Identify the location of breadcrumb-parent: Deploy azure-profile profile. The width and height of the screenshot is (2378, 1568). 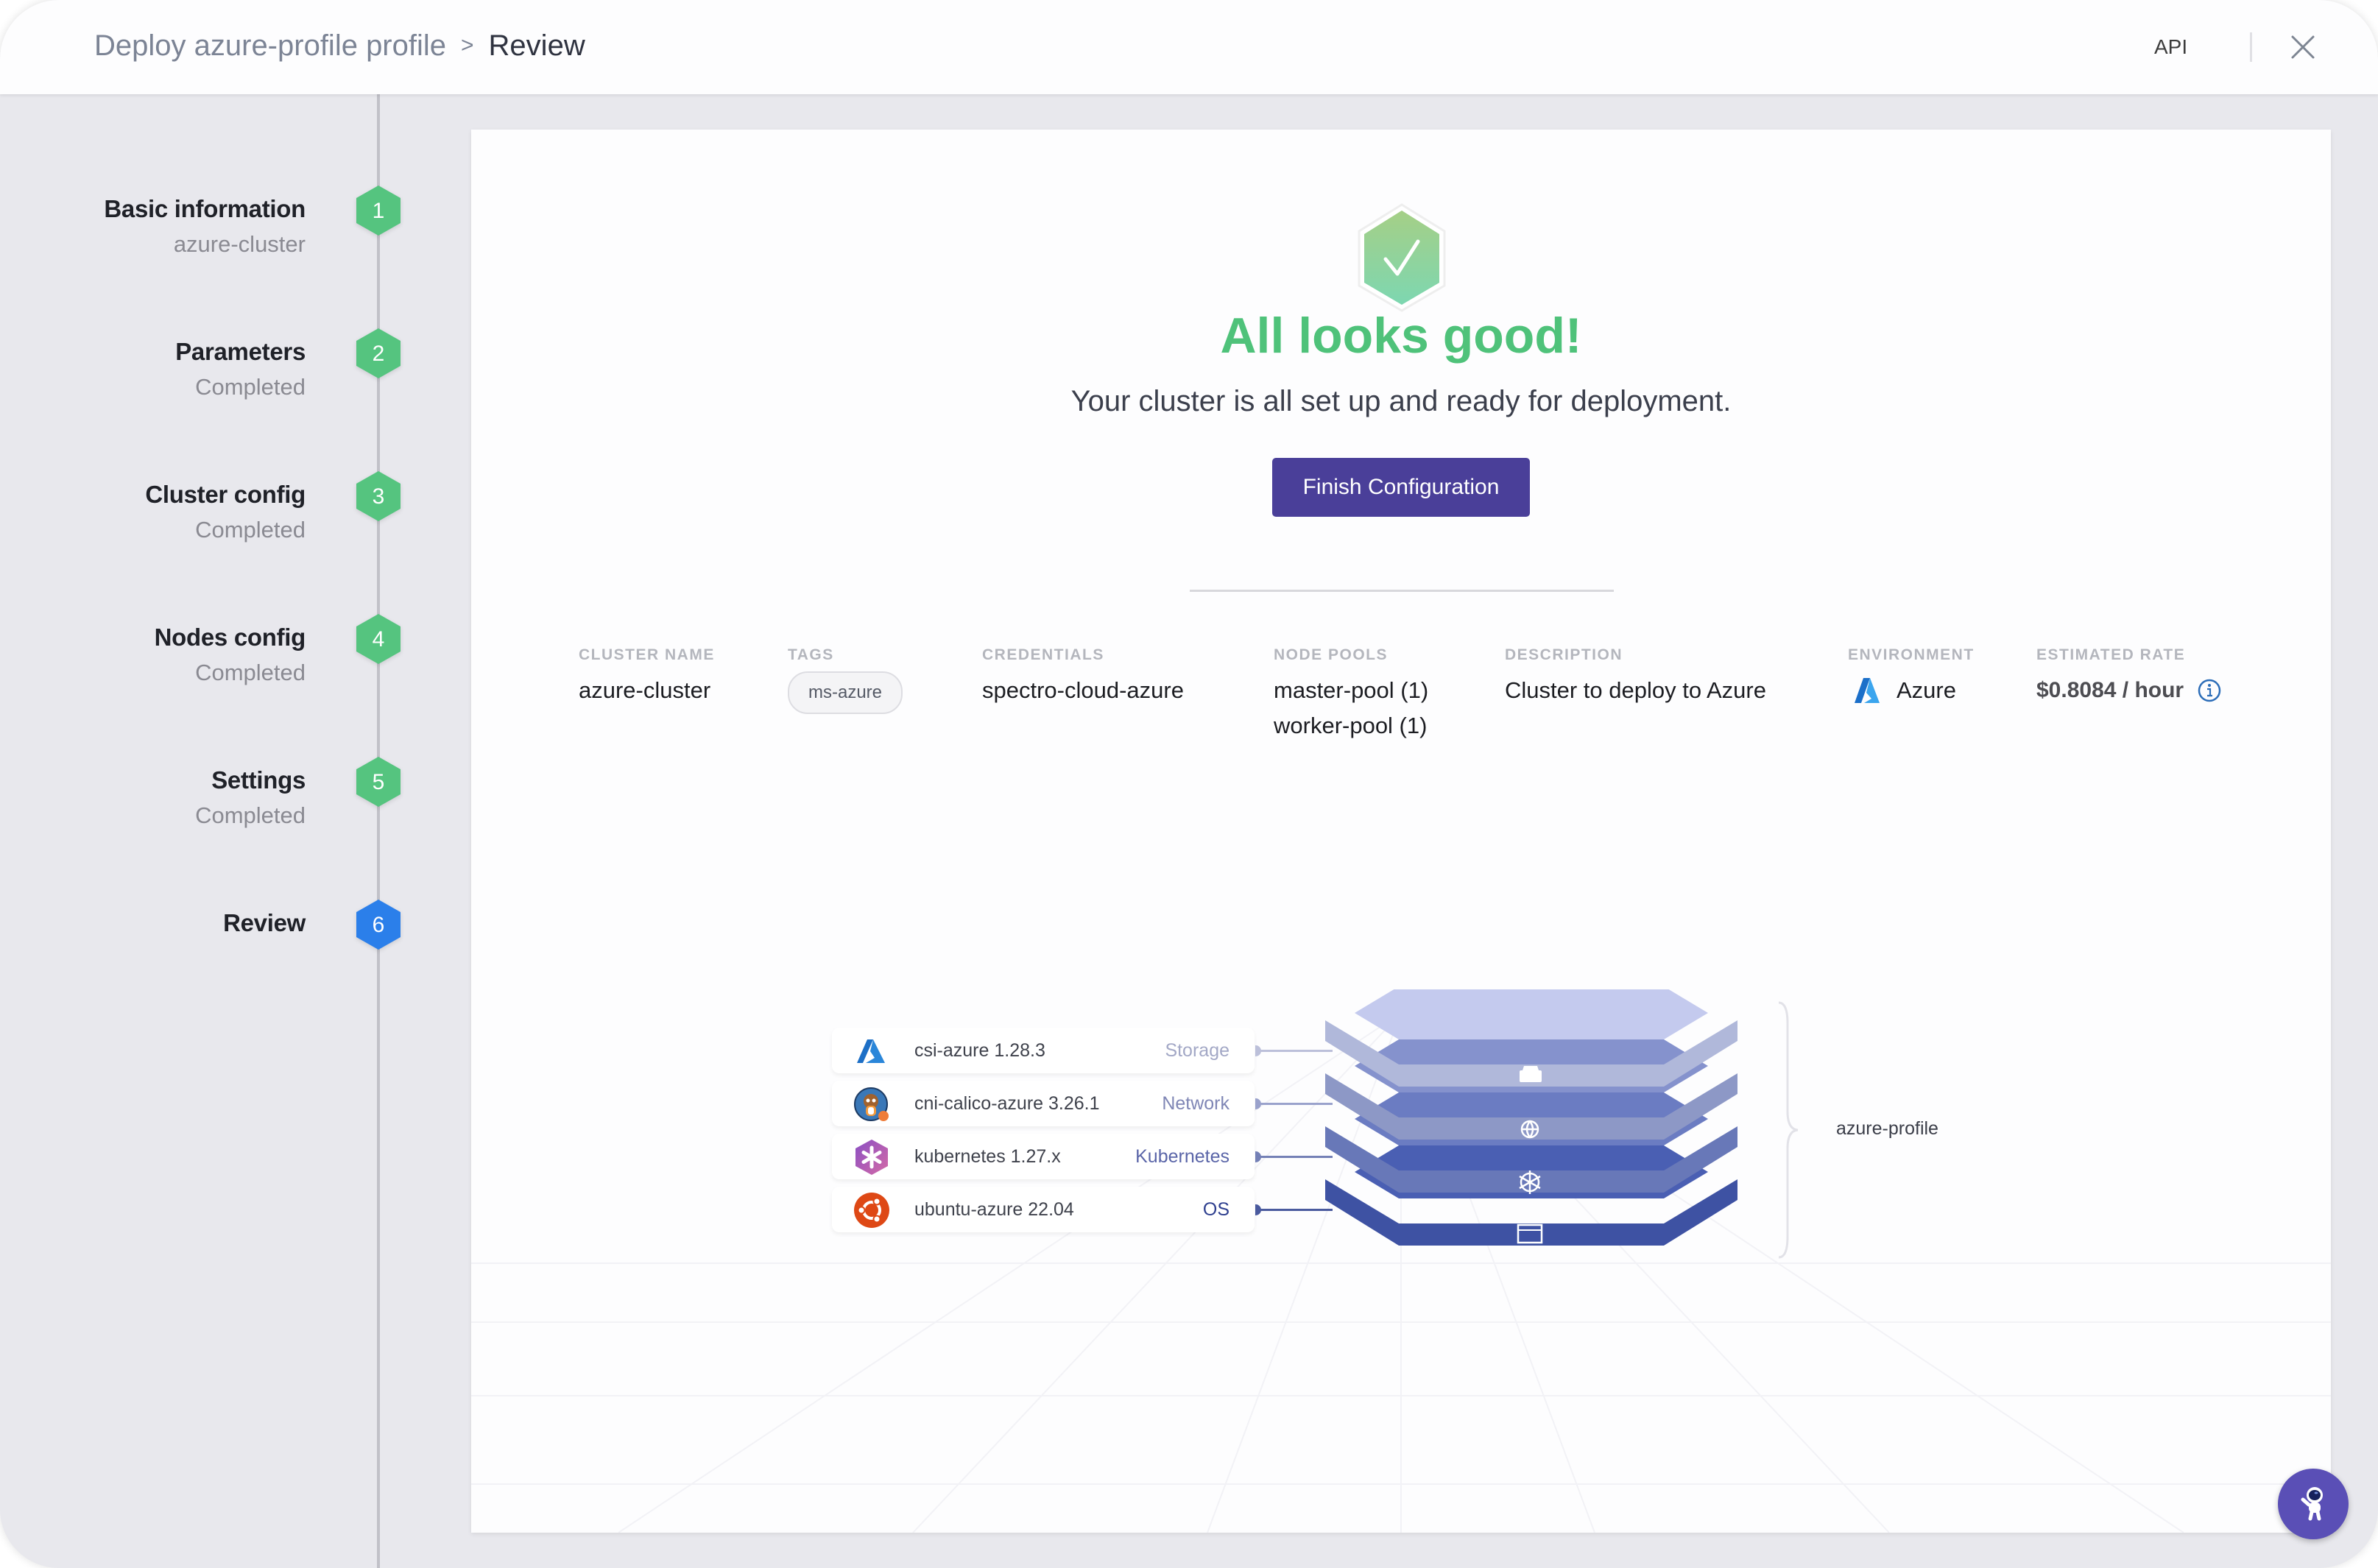
(270, 46).